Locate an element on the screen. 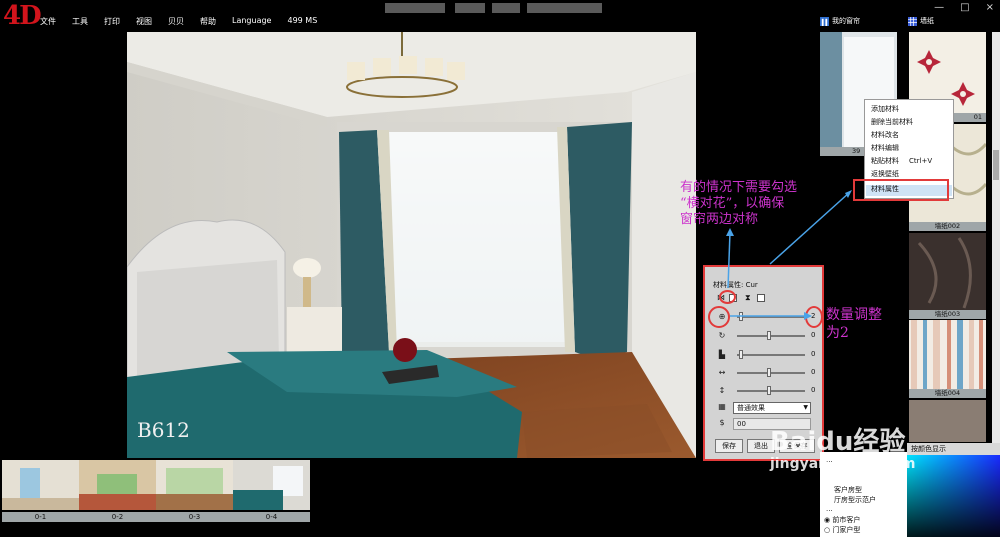 This screenshot has width=1000, height=537. callout-line: 为2 is located at coordinates (837, 333).